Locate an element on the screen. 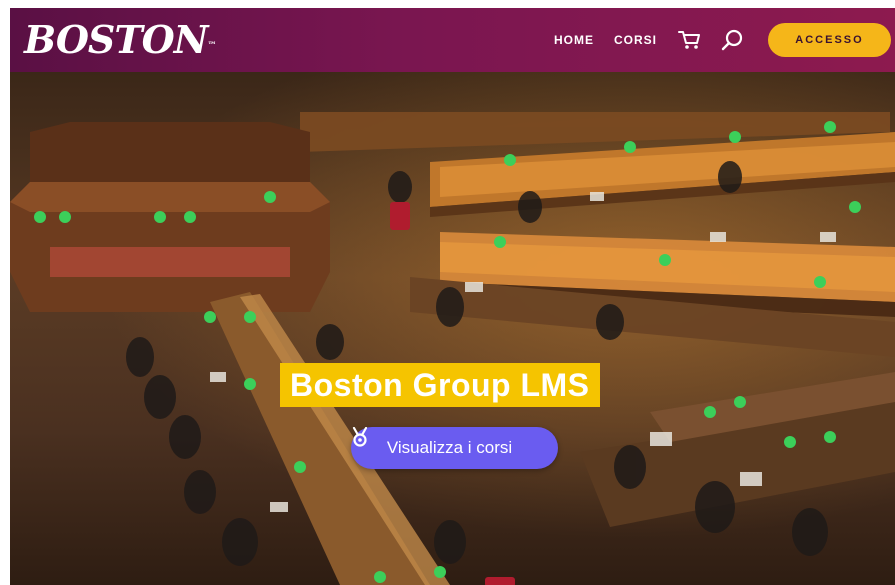 This screenshot has width=895, height=585. logo-text: BOSTON is located at coordinates (116, 39).